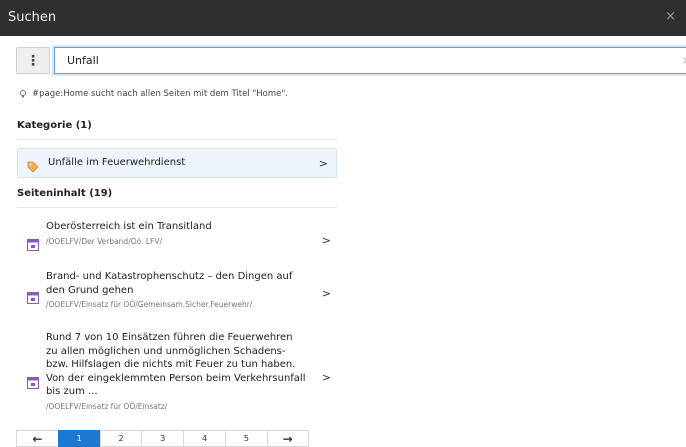  I want to click on page-button-4: 4, so click(204, 438).